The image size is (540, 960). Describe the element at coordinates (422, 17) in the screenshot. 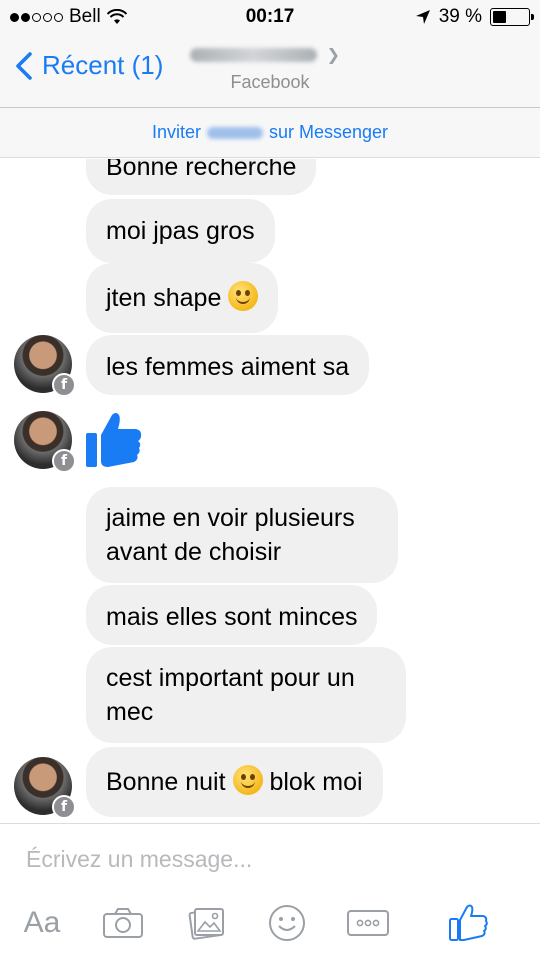

I see `location-arrow-icon` at that location.